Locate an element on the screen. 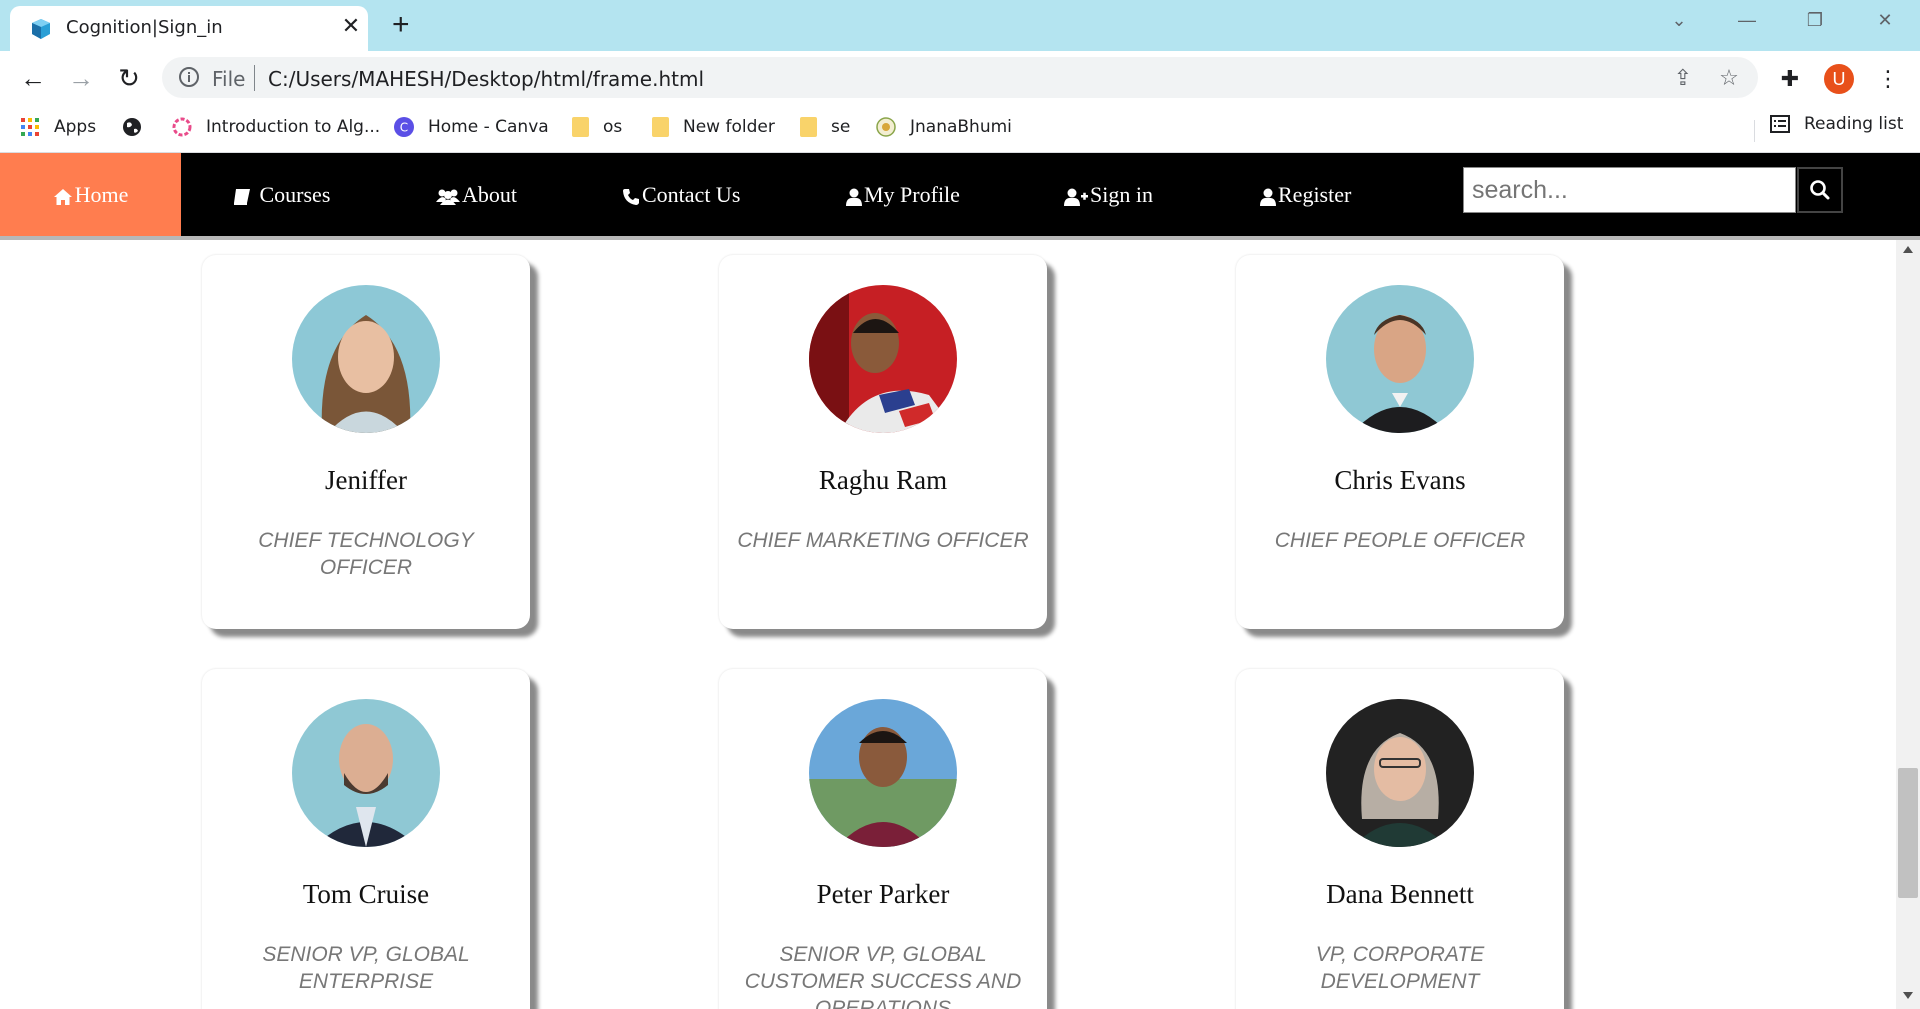 This screenshot has width=1920, height=1009. nav-label: Courses is located at coordinates (292, 194).